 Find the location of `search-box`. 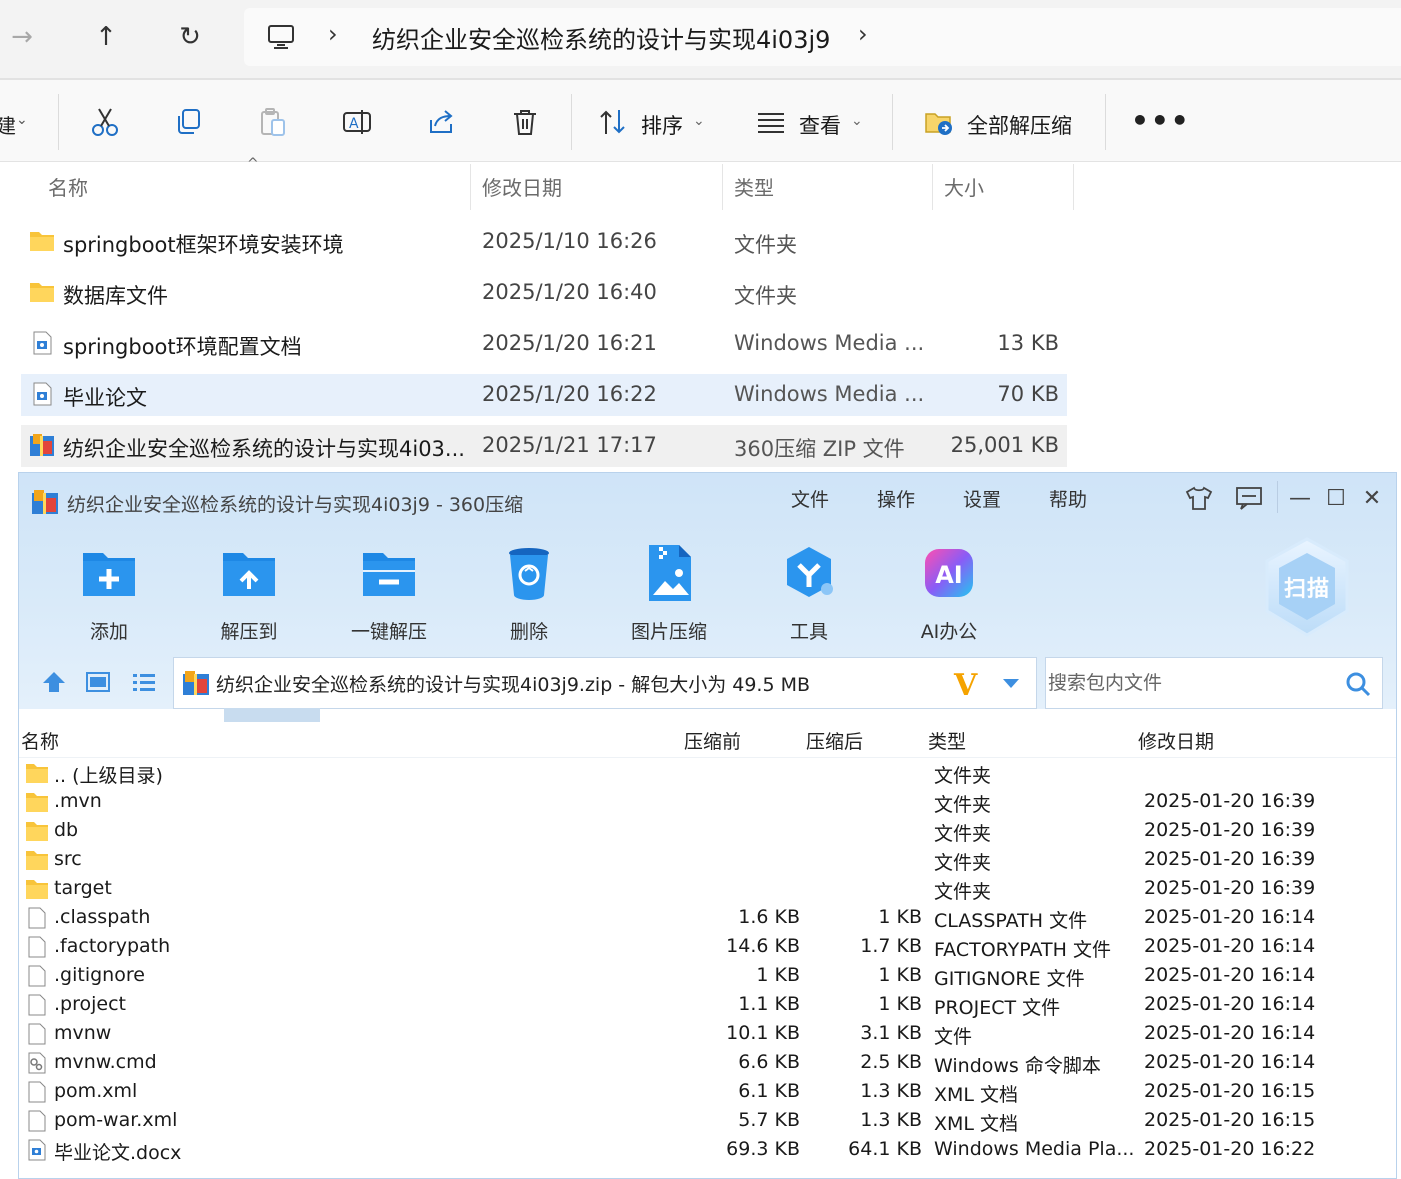

search-box is located at coordinates (1214, 683).